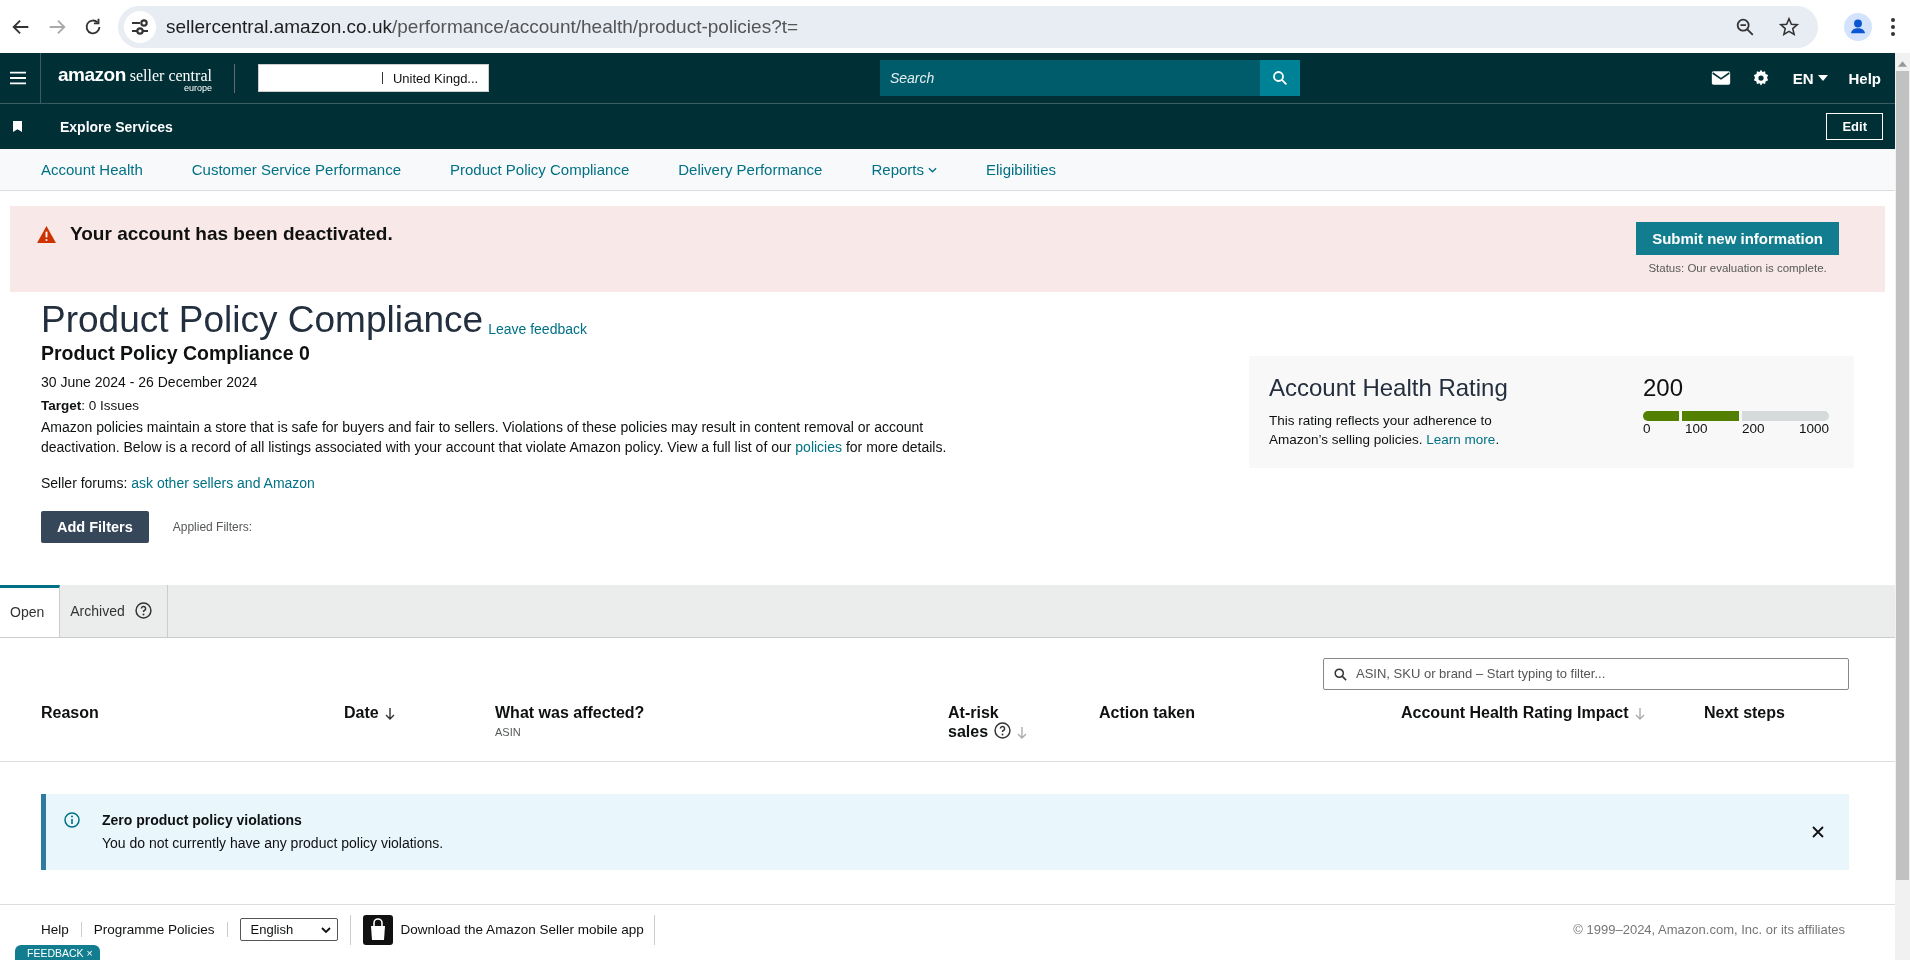 The width and height of the screenshot is (1910, 960). What do you see at coordinates (1709, 929) in the screenshot?
I see `copyright-text: © 1999–2024, Amazon.com, Inc. or its affiliates` at bounding box center [1709, 929].